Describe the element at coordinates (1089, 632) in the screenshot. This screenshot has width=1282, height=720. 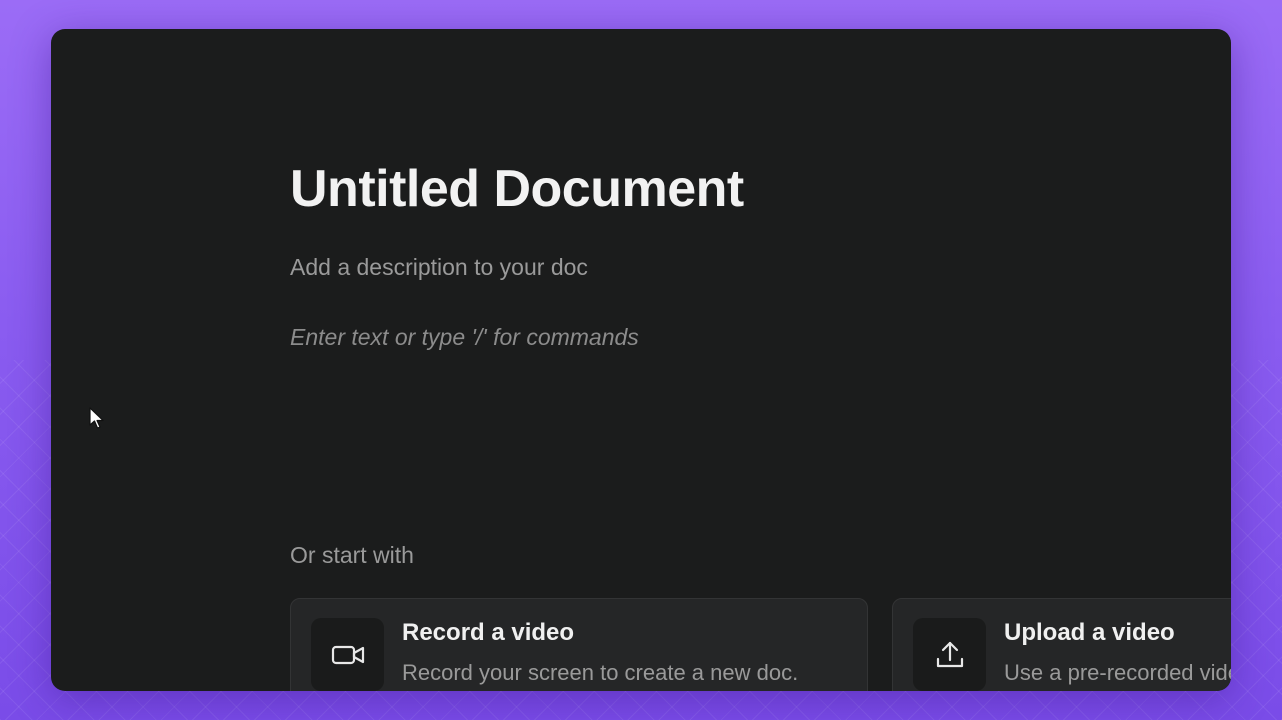
I see `upload-video-title: Upload a video` at that location.